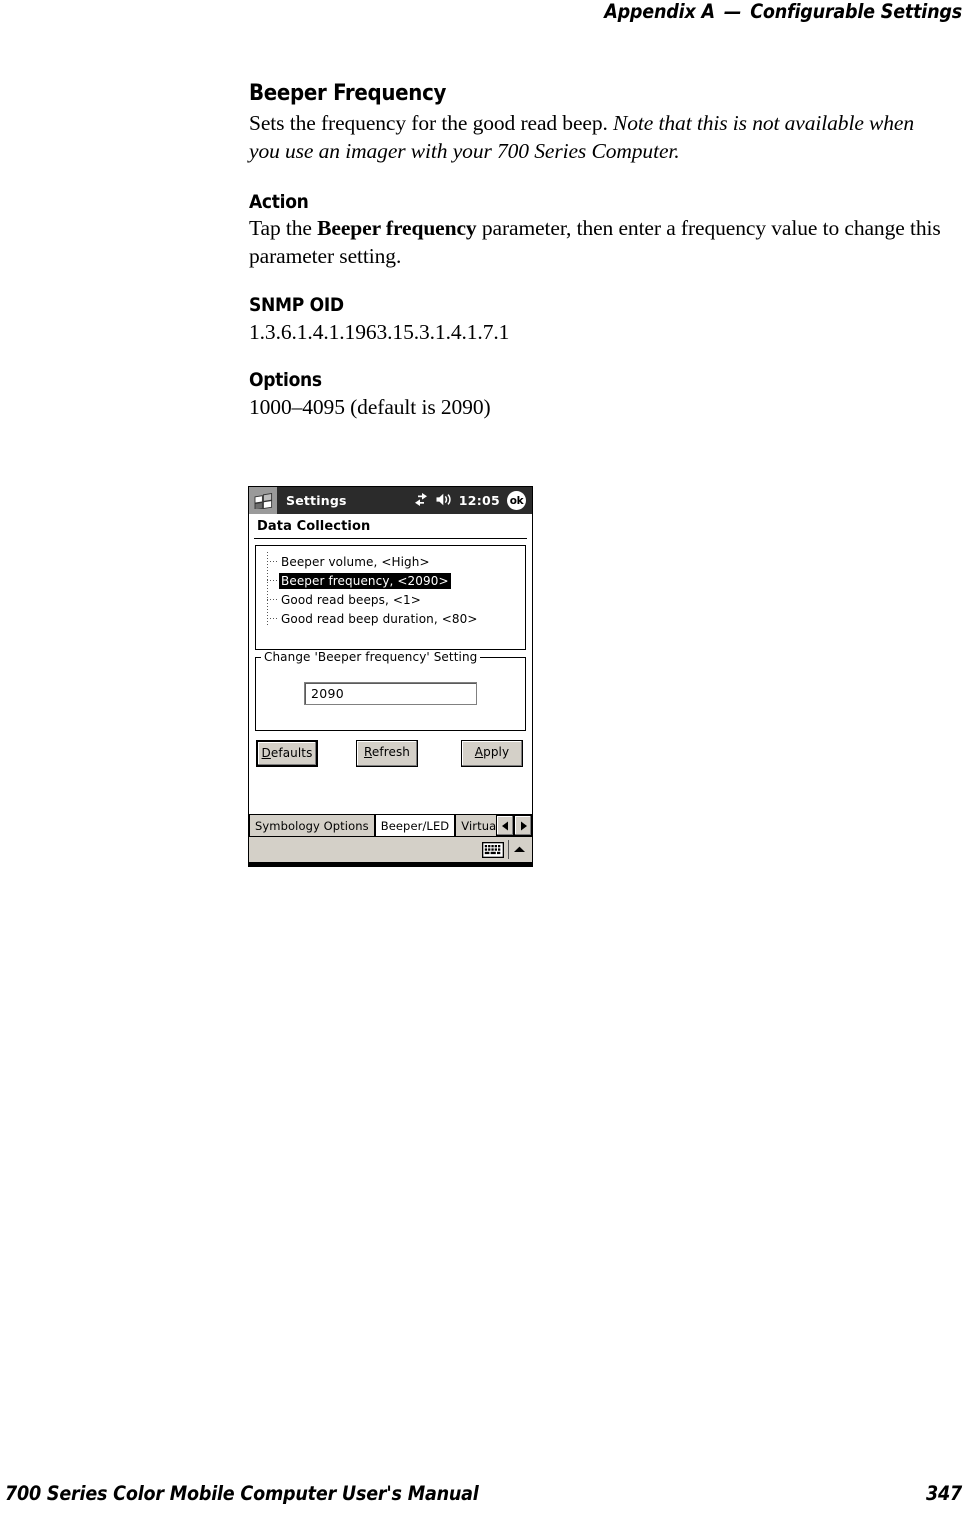 The image size is (967, 1521). What do you see at coordinates (390, 693) in the screenshot?
I see `frequency-value-input: 2090` at bounding box center [390, 693].